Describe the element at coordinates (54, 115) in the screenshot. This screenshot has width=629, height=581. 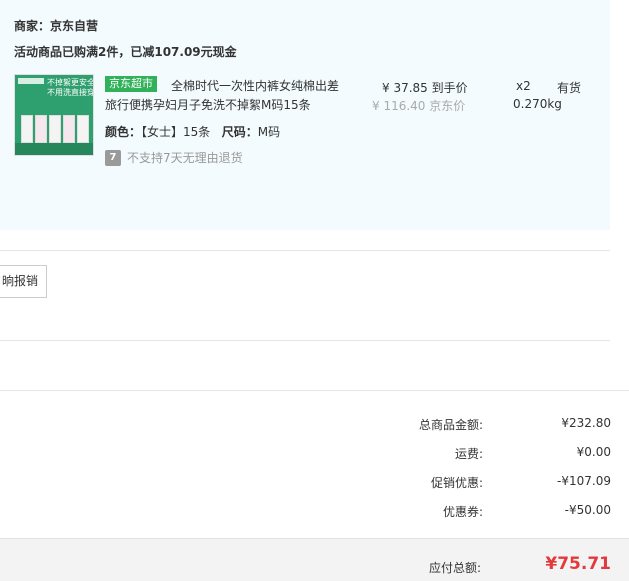
I see `product-thumbnail: 不掉絮更安全 不用洗直接穿` at that location.